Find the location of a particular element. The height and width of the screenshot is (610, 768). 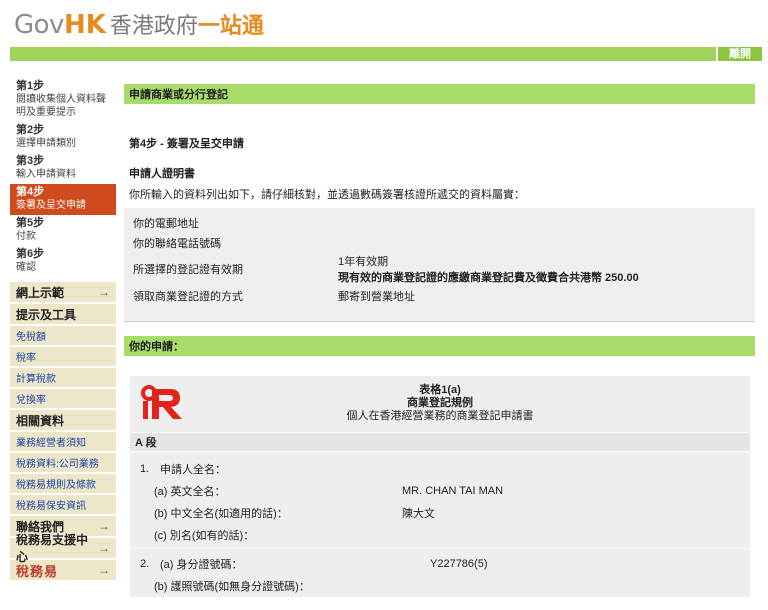

etax-calligraphy-logo: 稅務易 is located at coordinates (37, 572).